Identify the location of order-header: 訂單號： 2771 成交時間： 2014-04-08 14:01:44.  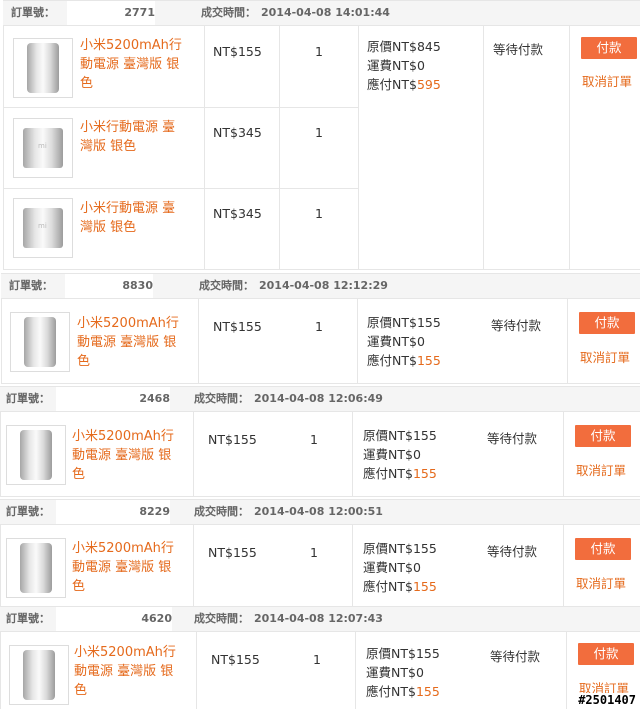
(321, 13).